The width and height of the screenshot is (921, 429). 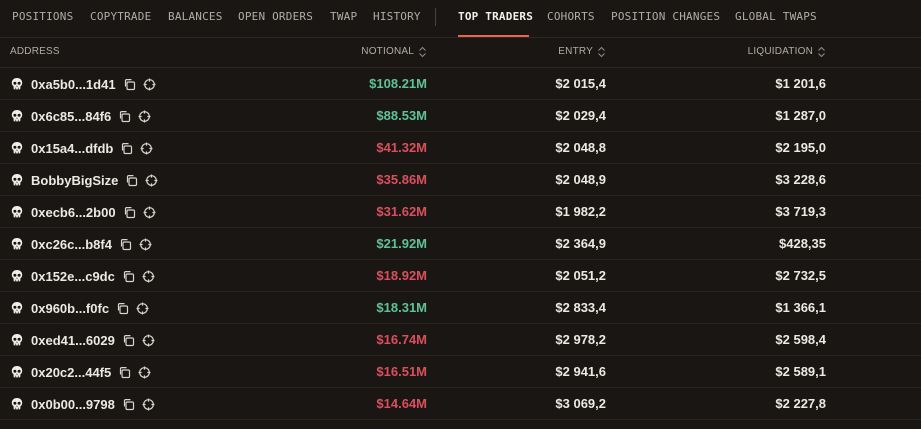 What do you see at coordinates (71, 116) in the screenshot?
I see `address-text: 0x6c85...84f6` at bounding box center [71, 116].